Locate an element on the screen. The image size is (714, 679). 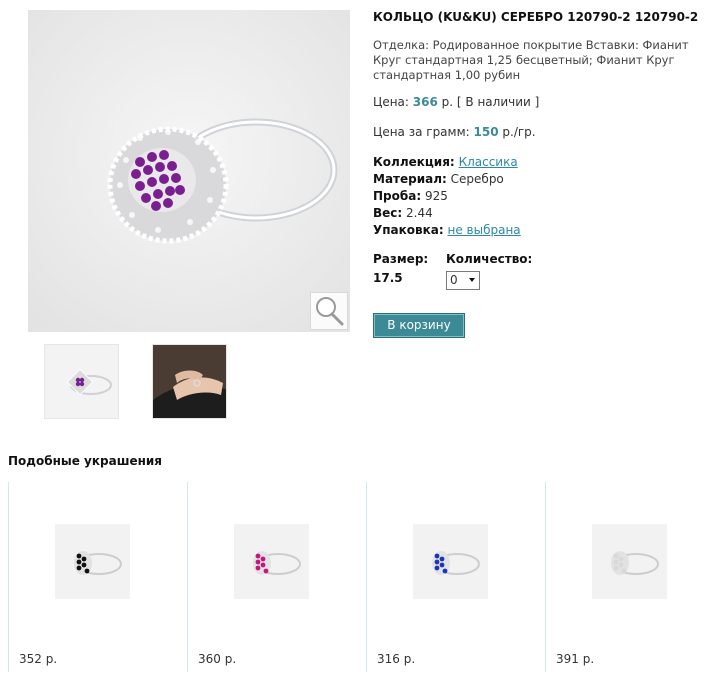
price-per-gram-line: Цена за грамм: 150 р./гр. is located at coordinates (454, 132).